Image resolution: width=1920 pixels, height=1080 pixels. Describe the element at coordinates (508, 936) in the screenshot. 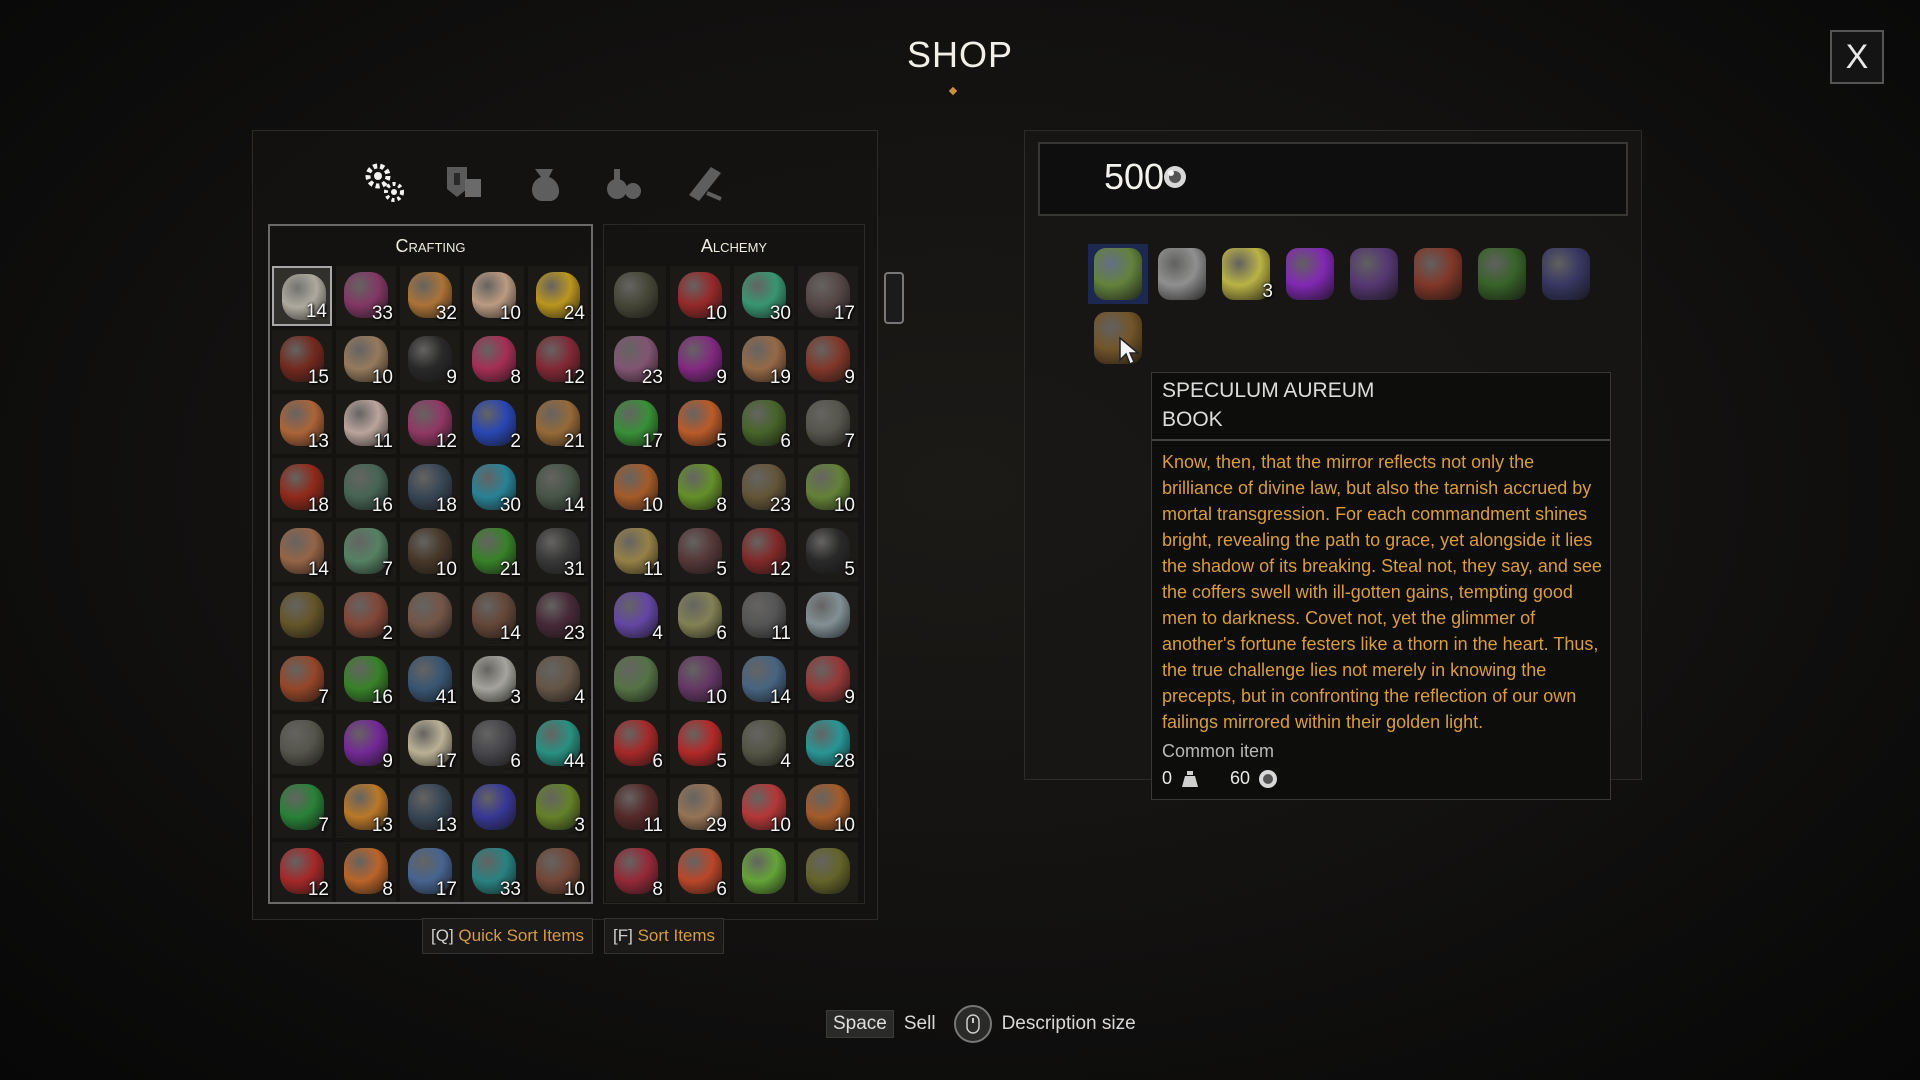

I see `quick-sort-button: [Q] Quick Sort Items` at that location.